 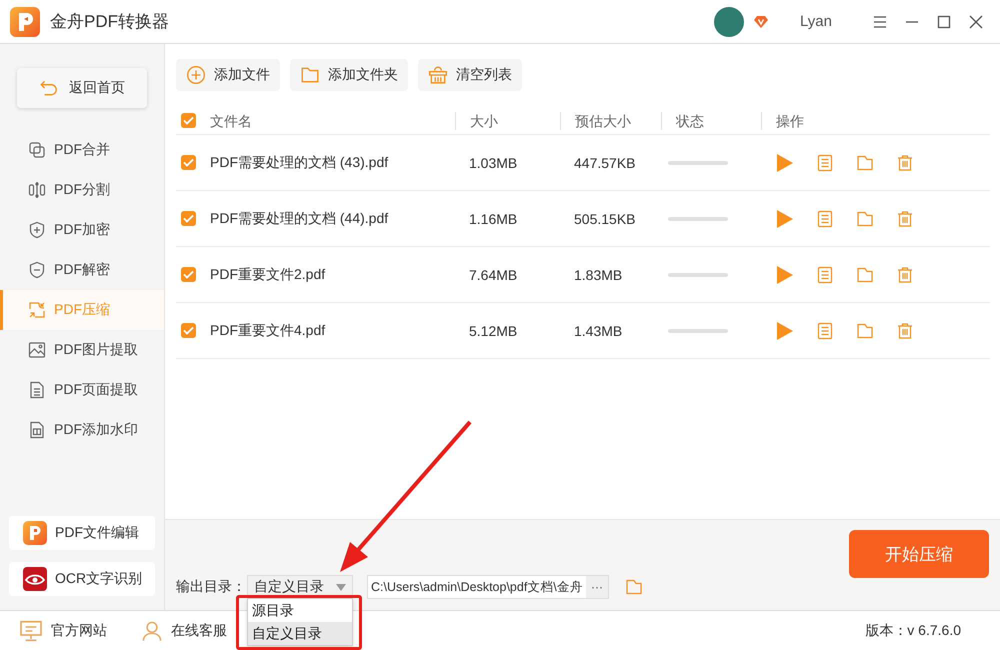 I want to click on document-icon, so click(x=37, y=390).